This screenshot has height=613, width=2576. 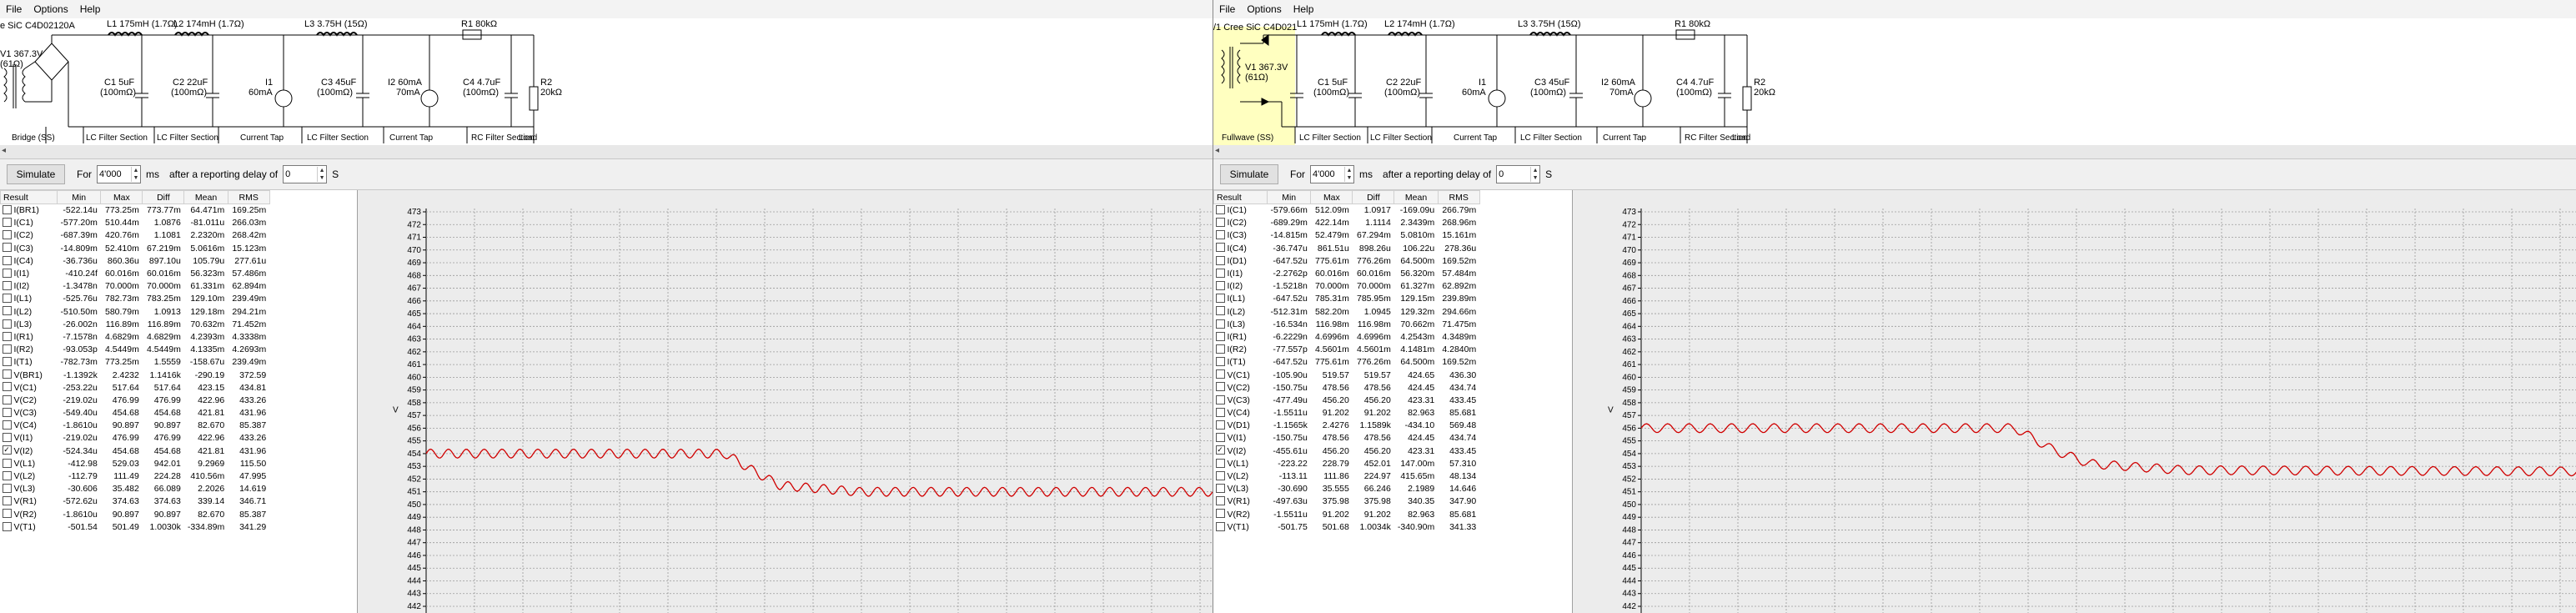 What do you see at coordinates (1347, 527) in the screenshot?
I see `table-row: V(T1) -501.75 501.68 1.0034k -340.90m 341.33` at bounding box center [1347, 527].